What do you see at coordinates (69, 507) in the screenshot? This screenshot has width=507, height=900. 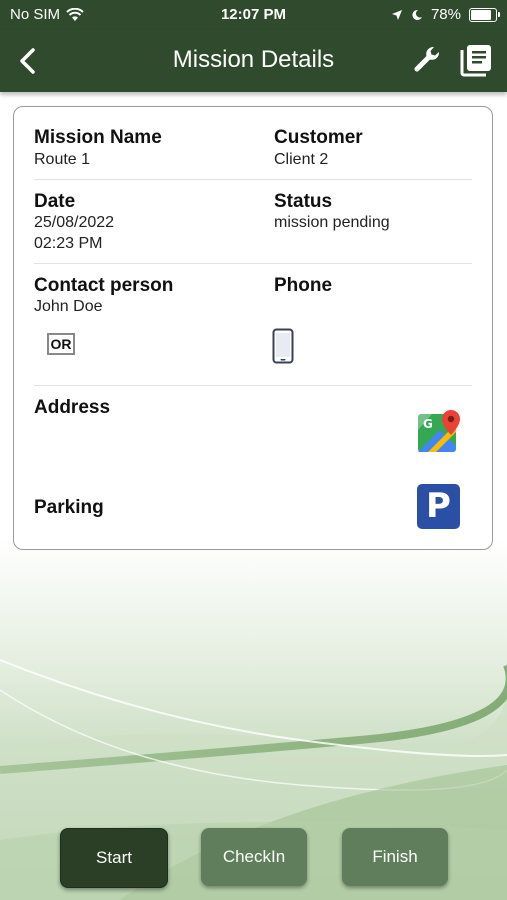 I see `parking-label: Parking` at bounding box center [69, 507].